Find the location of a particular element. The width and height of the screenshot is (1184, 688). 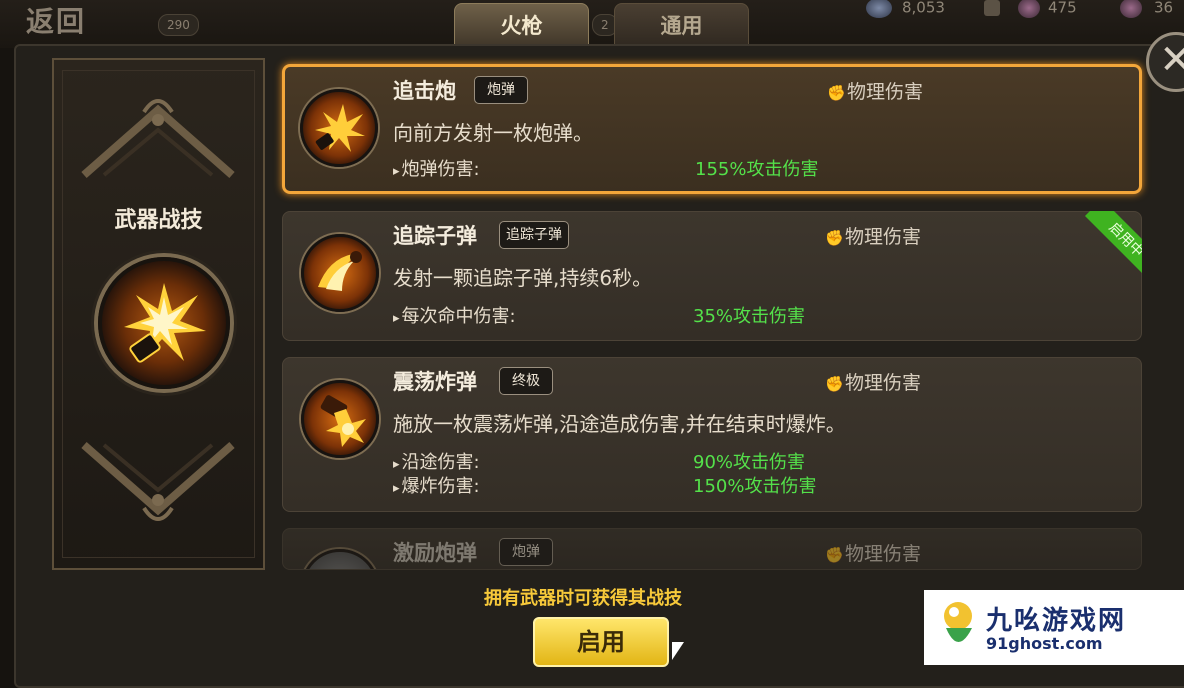

blast-icon is located at coordinates (340, 128).